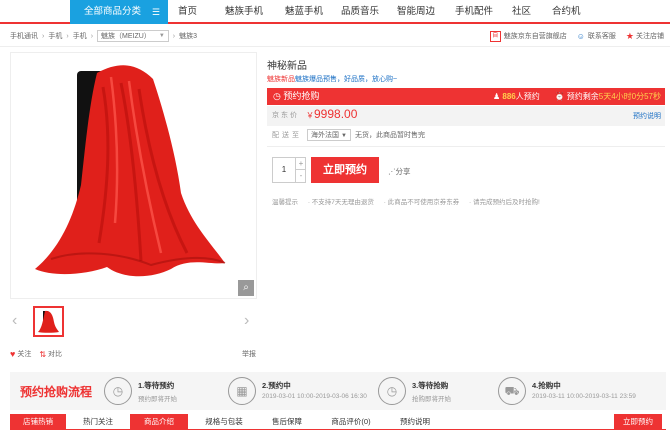  What do you see at coordinates (255, 12) in the screenshot?
I see `nav-item-meizu-phone: 魅族手机` at bounding box center [255, 12].